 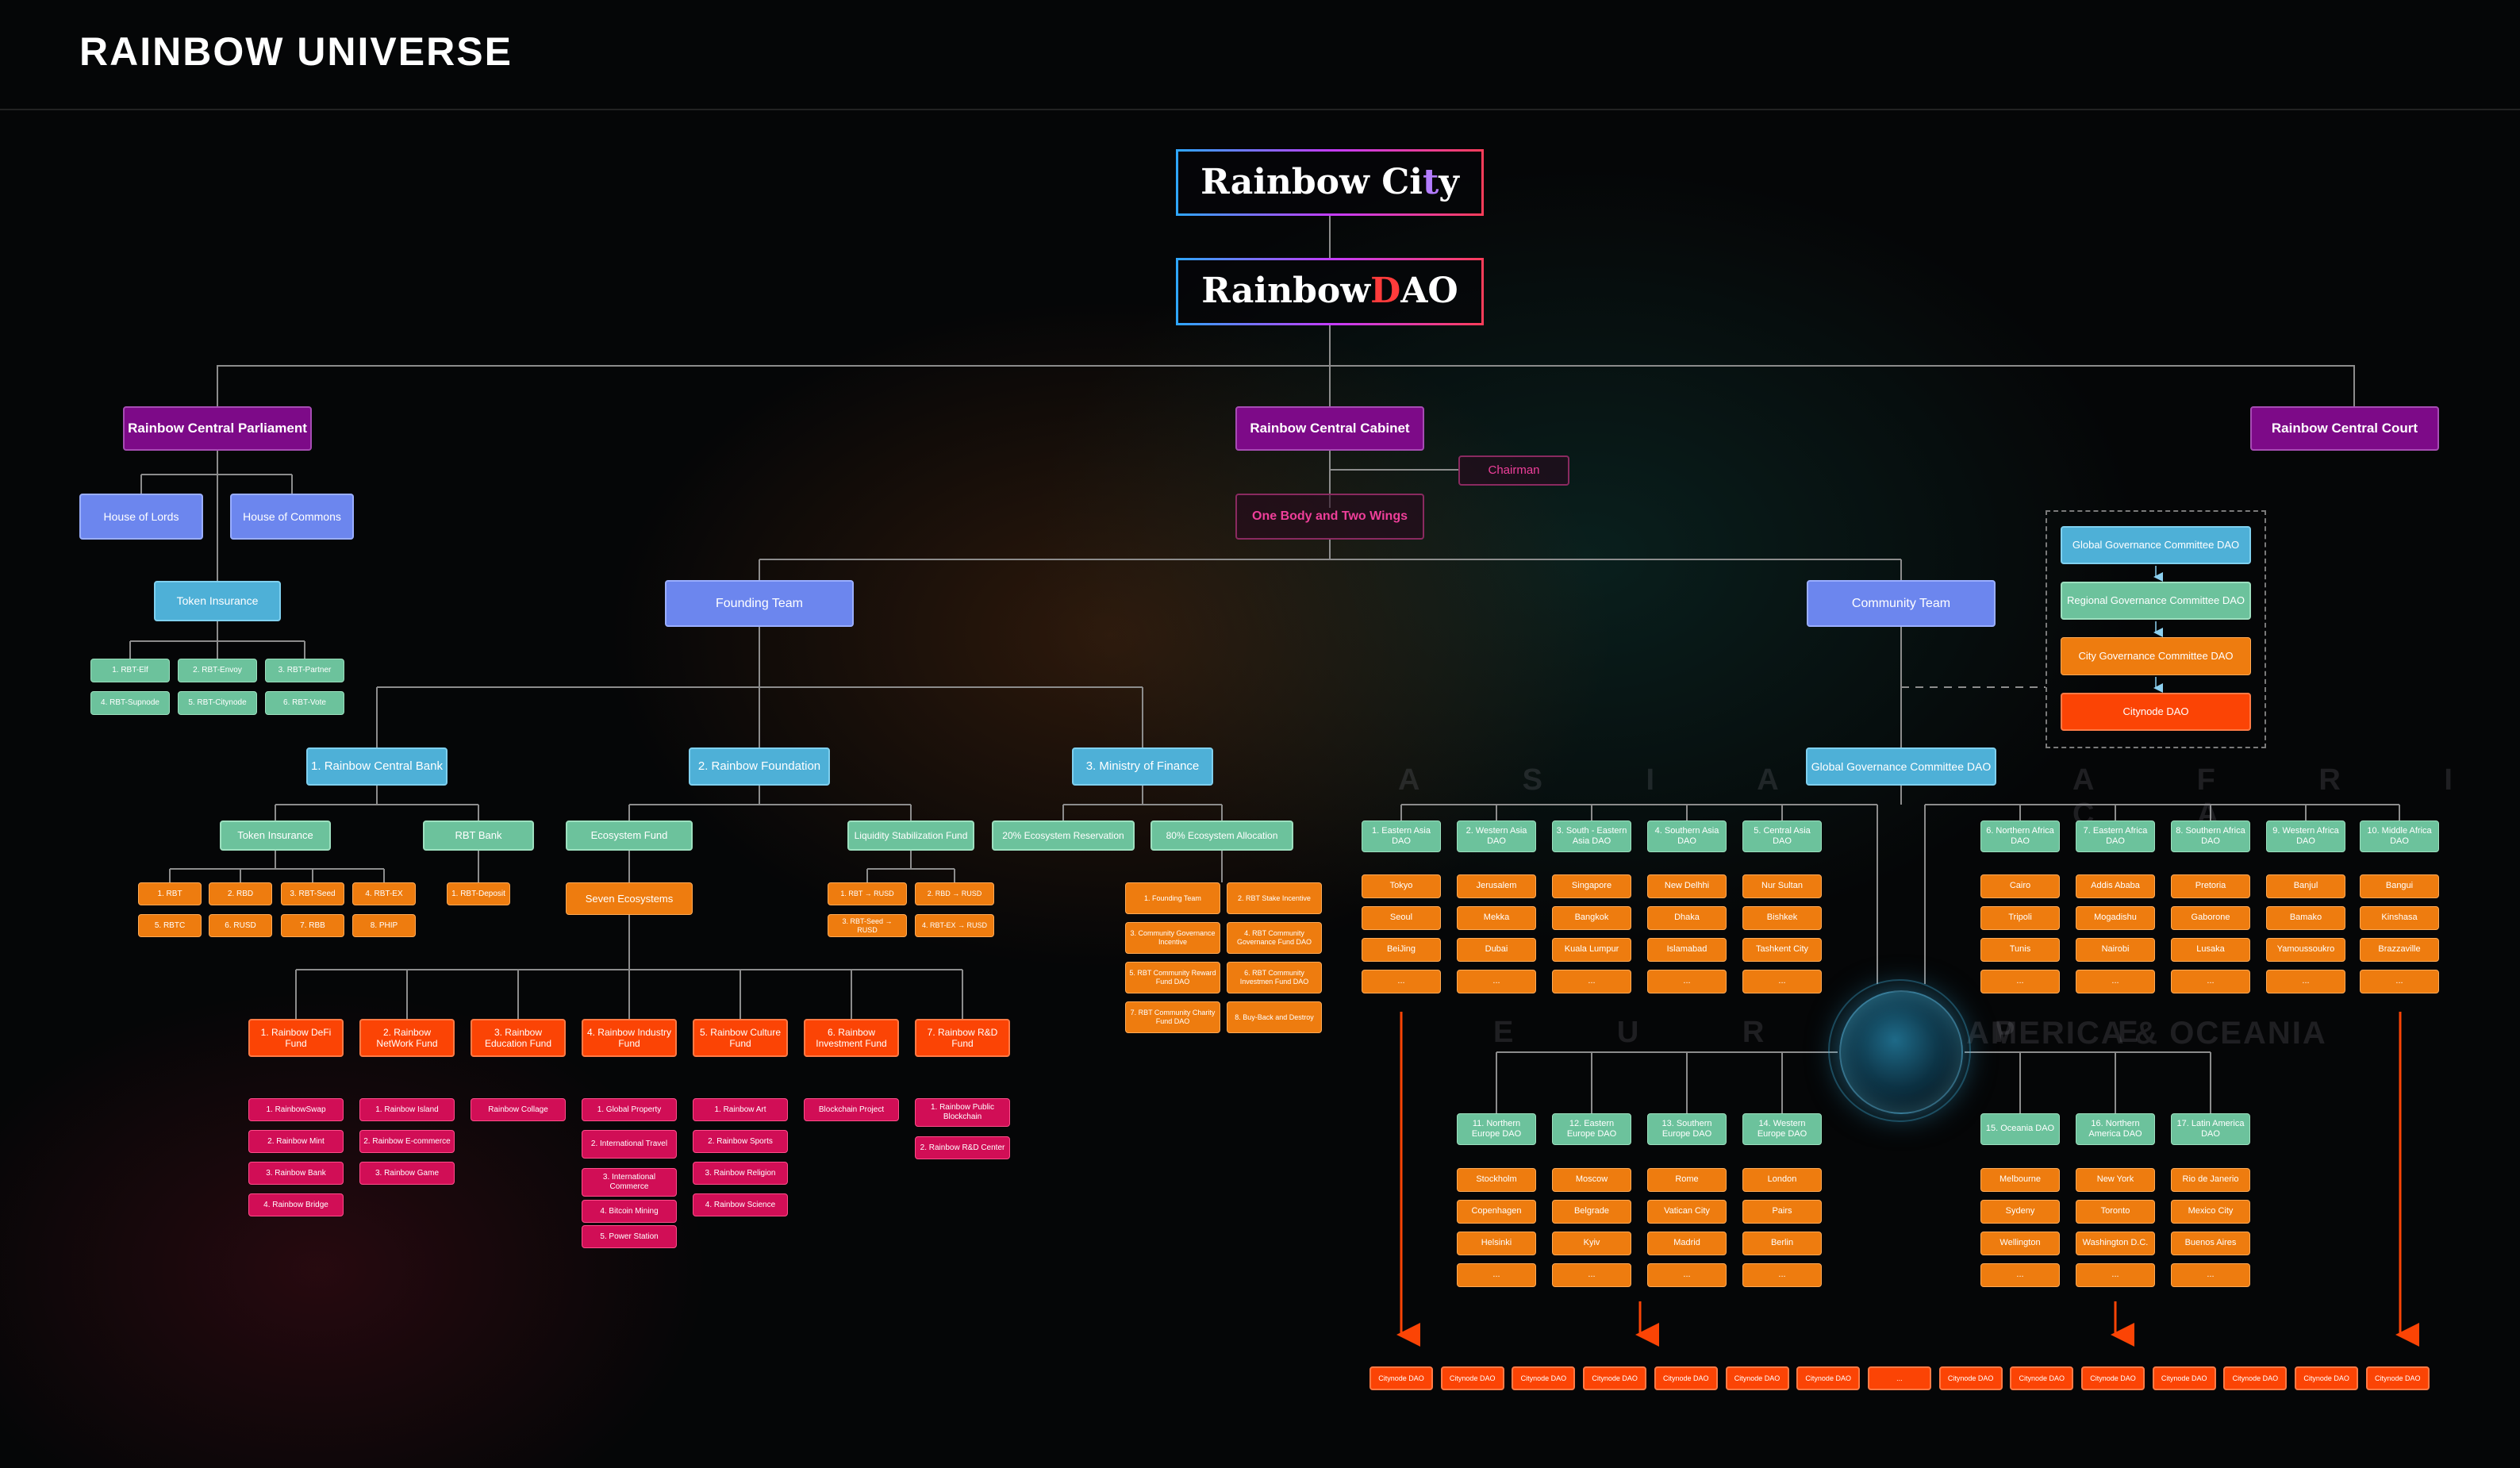 What do you see at coordinates (407, 1109) in the screenshot?
I see `fund-item: 1. Rainbow Island` at bounding box center [407, 1109].